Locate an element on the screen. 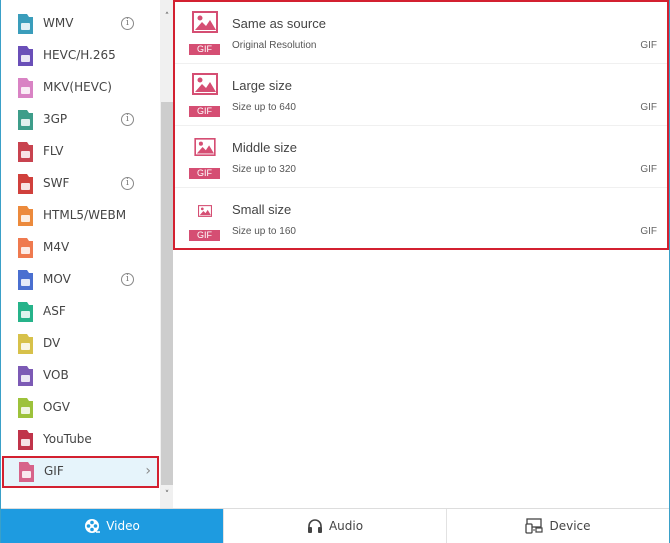 This screenshot has height=543, width=670. tab-audio: Audio is located at coordinates (335, 526).